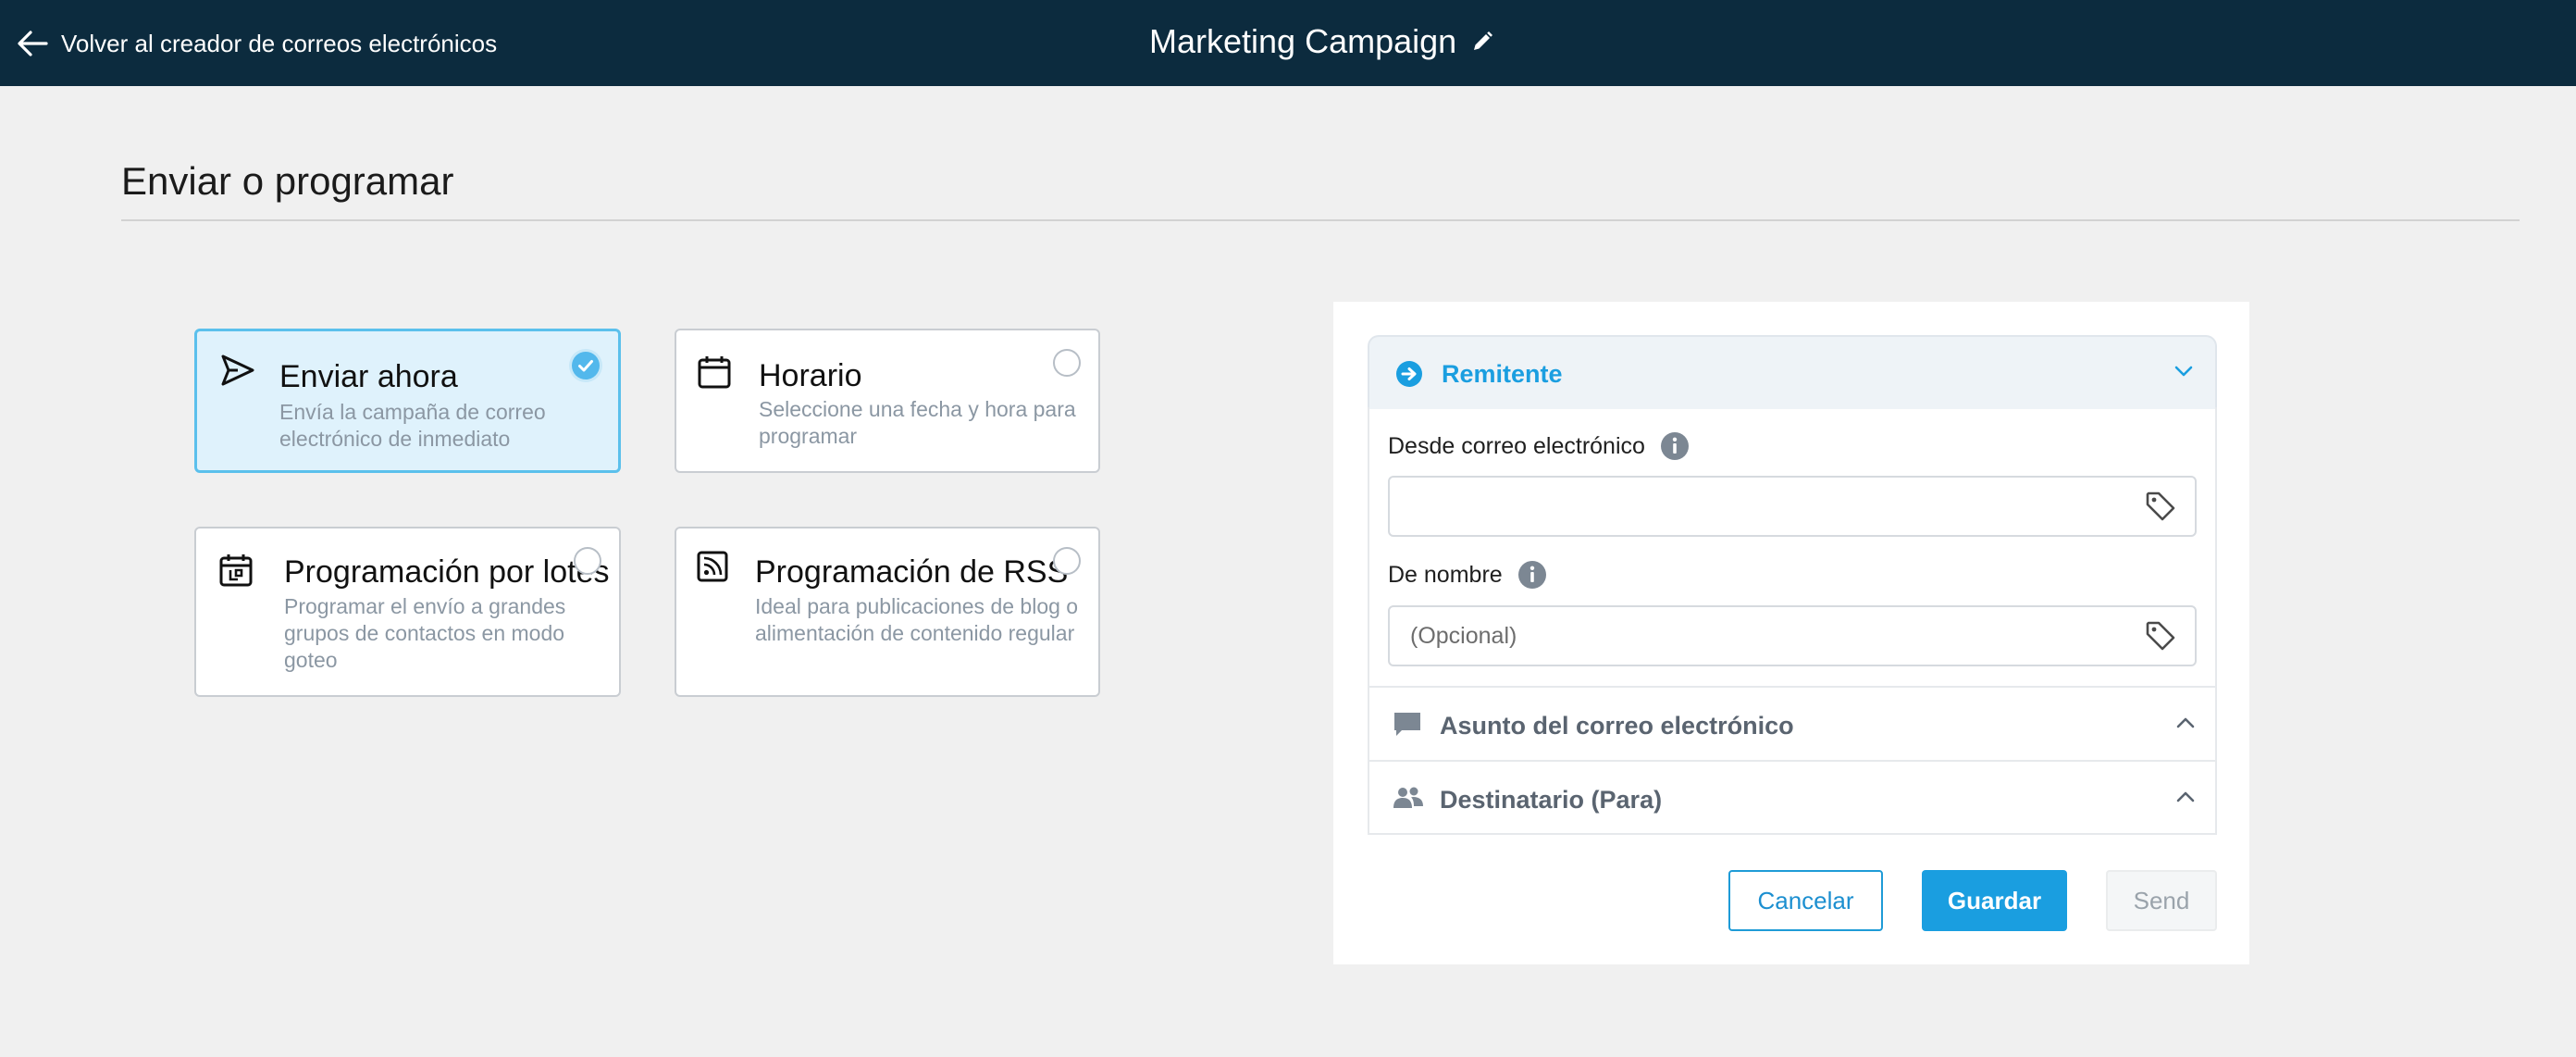 The height and width of the screenshot is (1057, 2576). I want to click on section-recipient-label: Destinatario (Para), so click(1552, 800).